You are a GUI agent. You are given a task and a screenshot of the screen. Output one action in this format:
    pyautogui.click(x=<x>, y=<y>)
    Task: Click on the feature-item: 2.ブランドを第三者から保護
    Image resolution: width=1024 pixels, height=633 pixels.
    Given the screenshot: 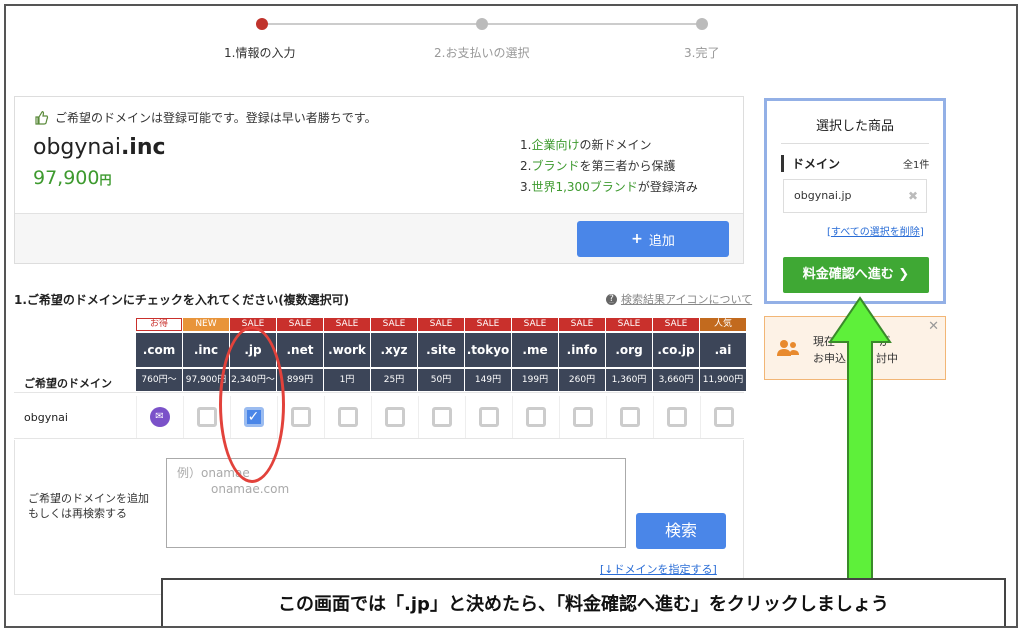 What is the action you would take?
    pyautogui.click(x=598, y=166)
    